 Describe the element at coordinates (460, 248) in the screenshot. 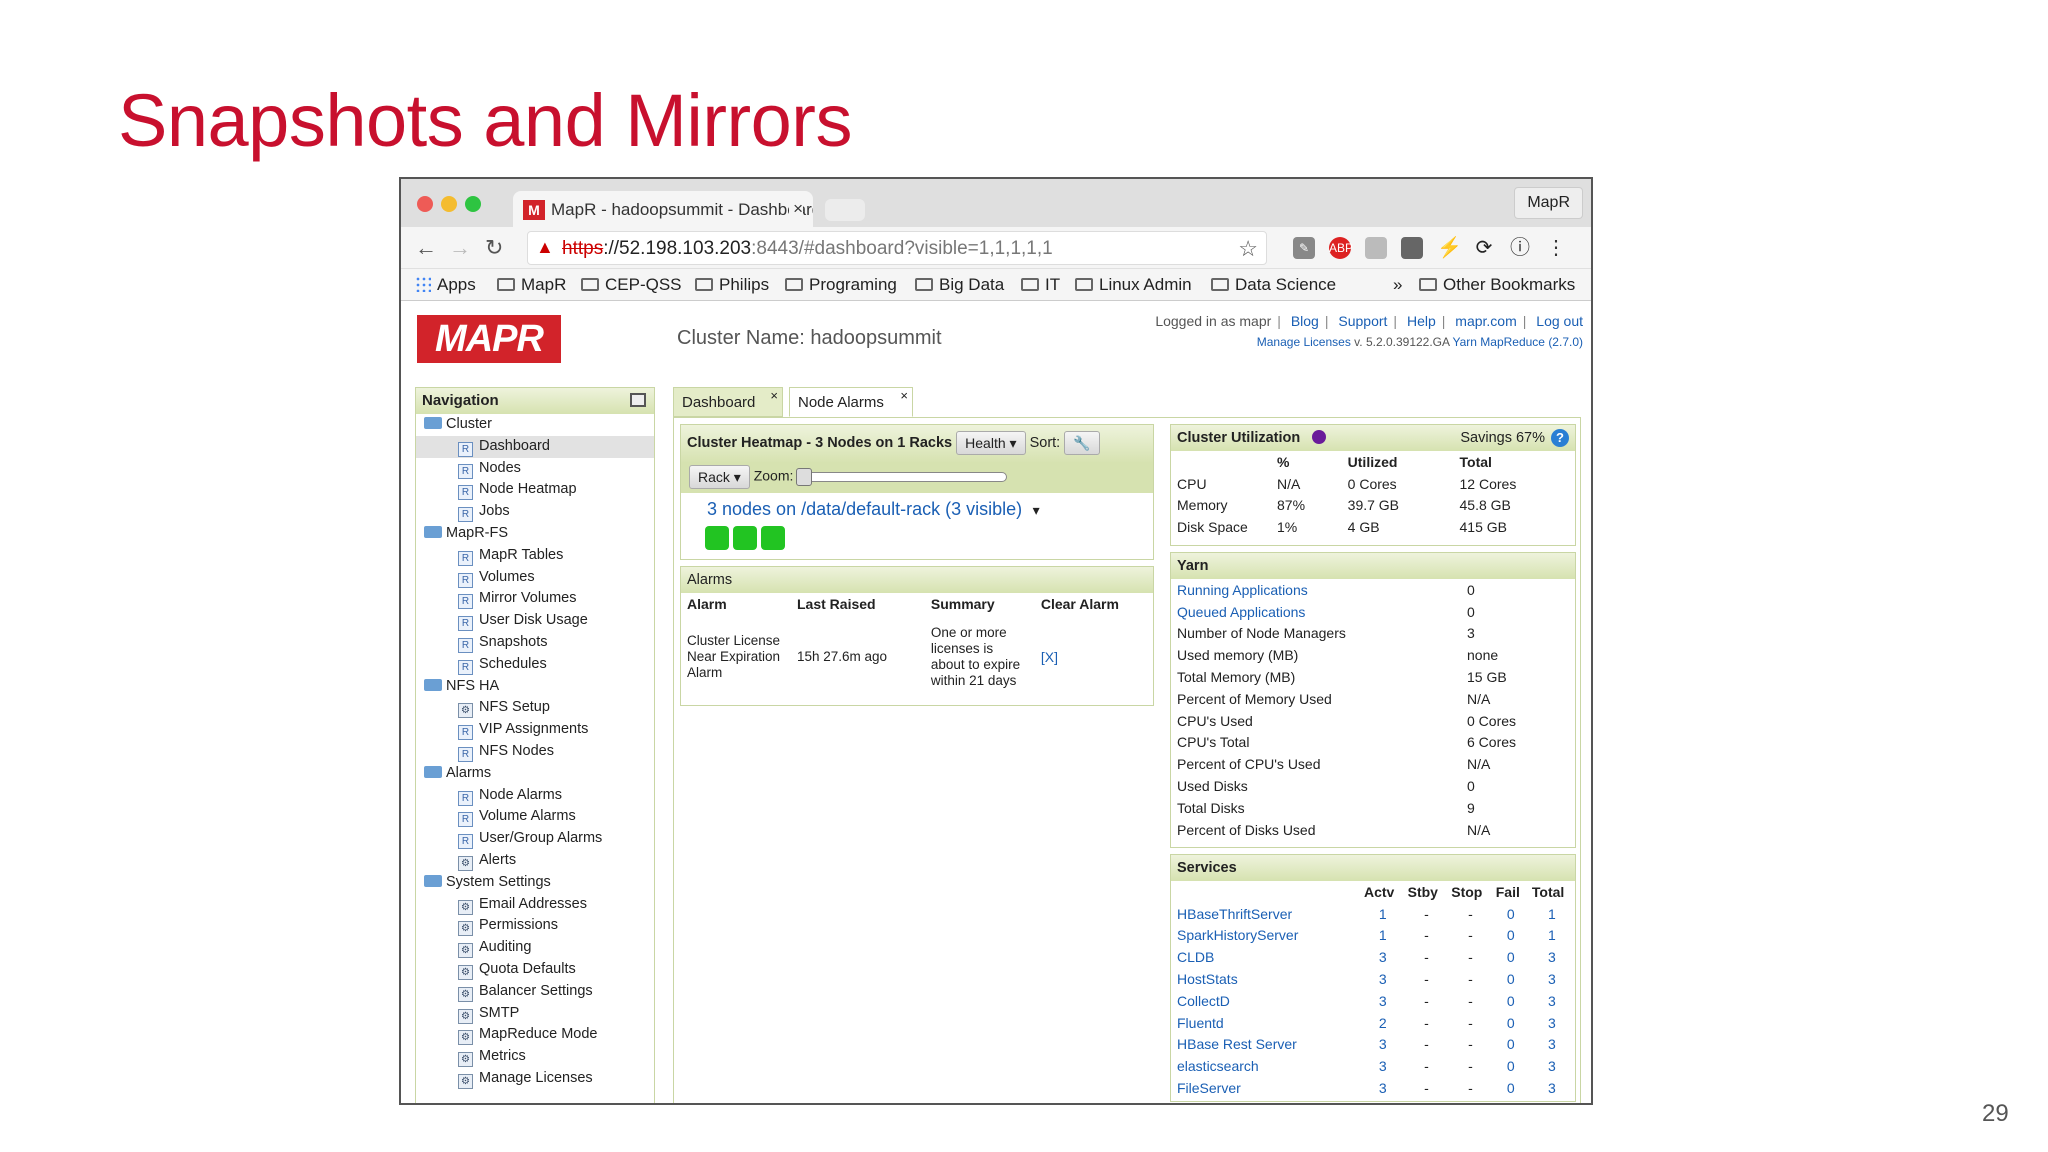

I see `forward-icon: →` at that location.